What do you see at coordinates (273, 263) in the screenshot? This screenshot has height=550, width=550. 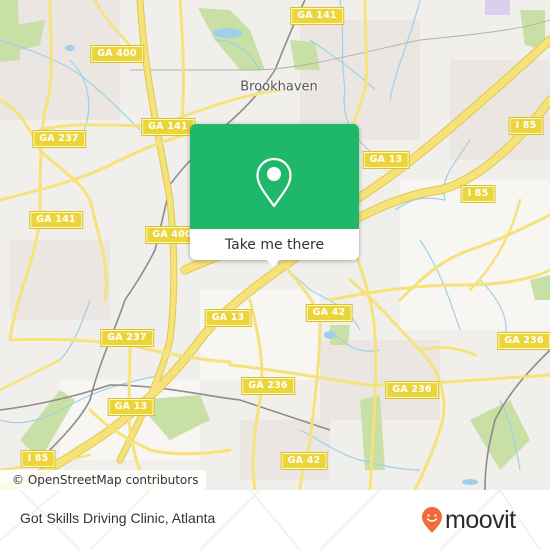 I see `popup-pointer` at bounding box center [273, 263].